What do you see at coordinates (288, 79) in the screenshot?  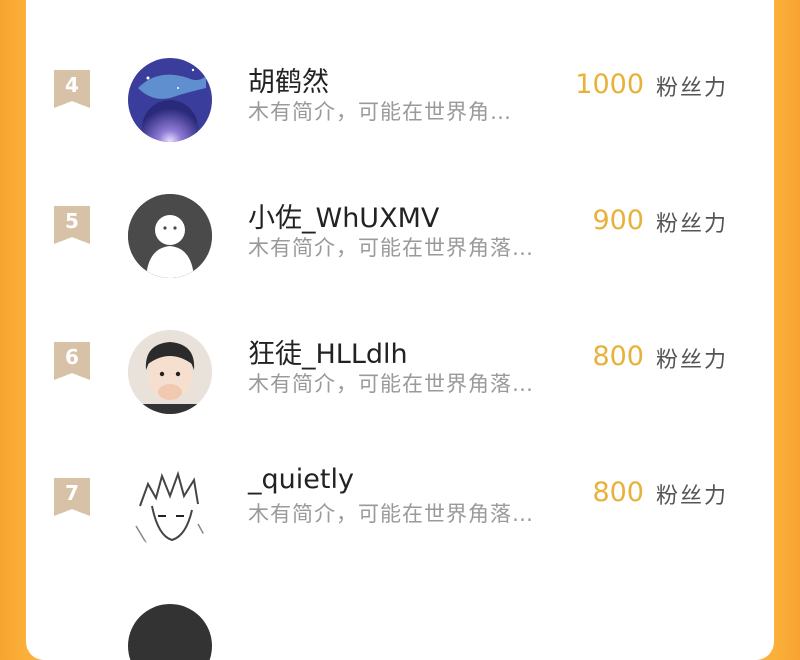 I see `user-name: 胡鹤然` at bounding box center [288, 79].